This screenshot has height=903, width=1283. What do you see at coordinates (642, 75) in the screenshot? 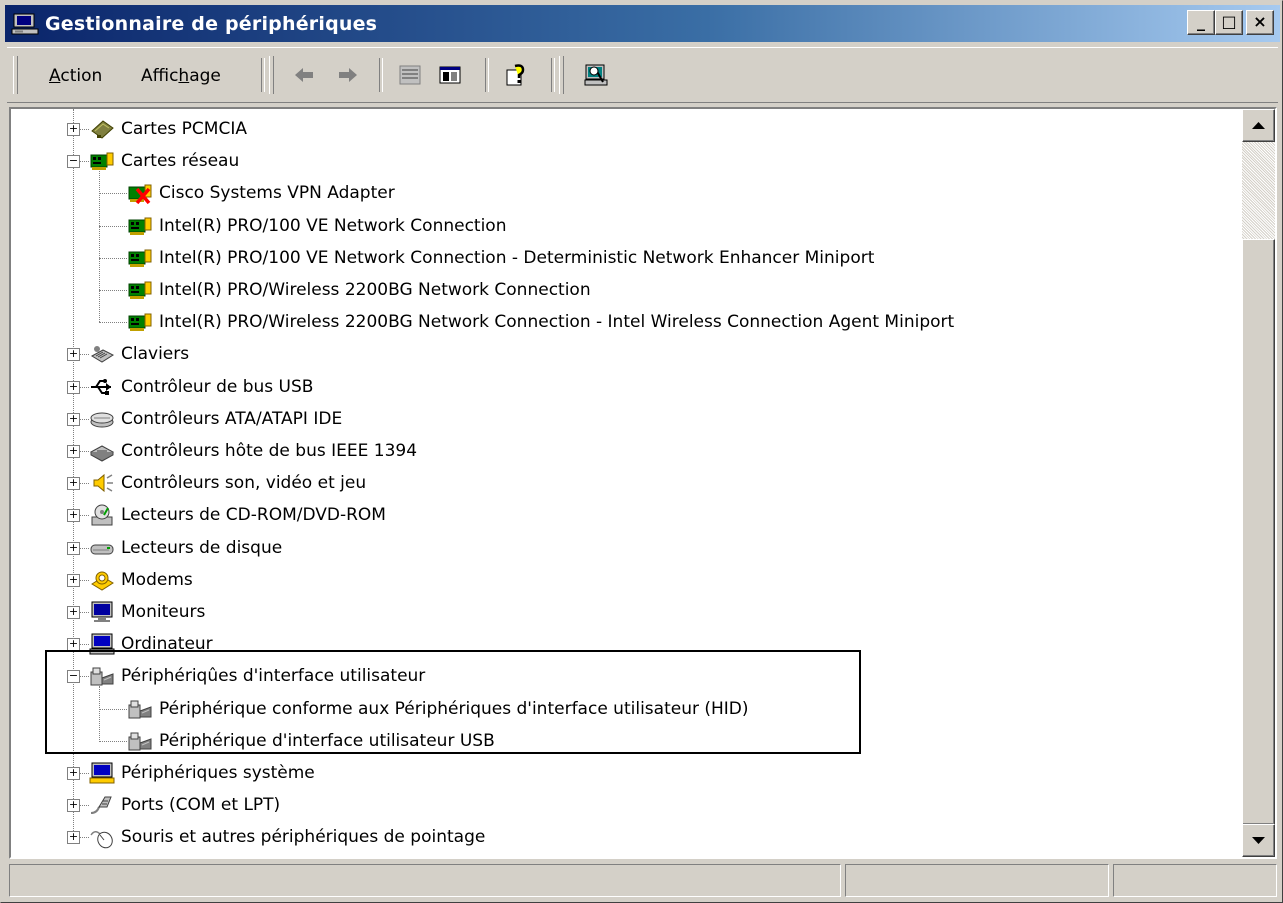
I see `toolbar: Action Affichage` at bounding box center [642, 75].